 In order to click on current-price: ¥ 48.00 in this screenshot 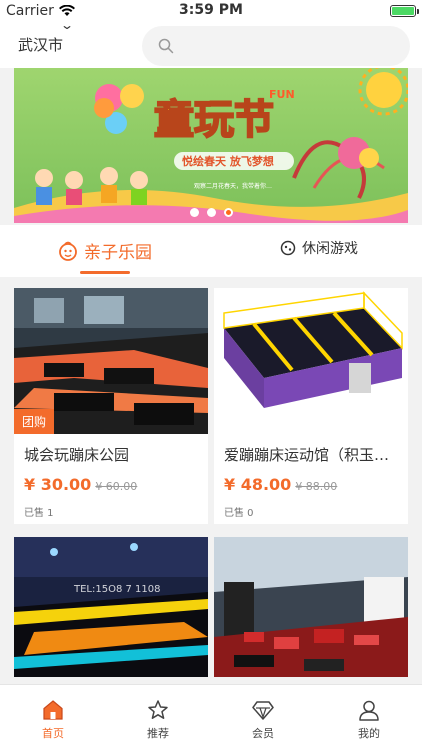, I will do `click(258, 484)`.